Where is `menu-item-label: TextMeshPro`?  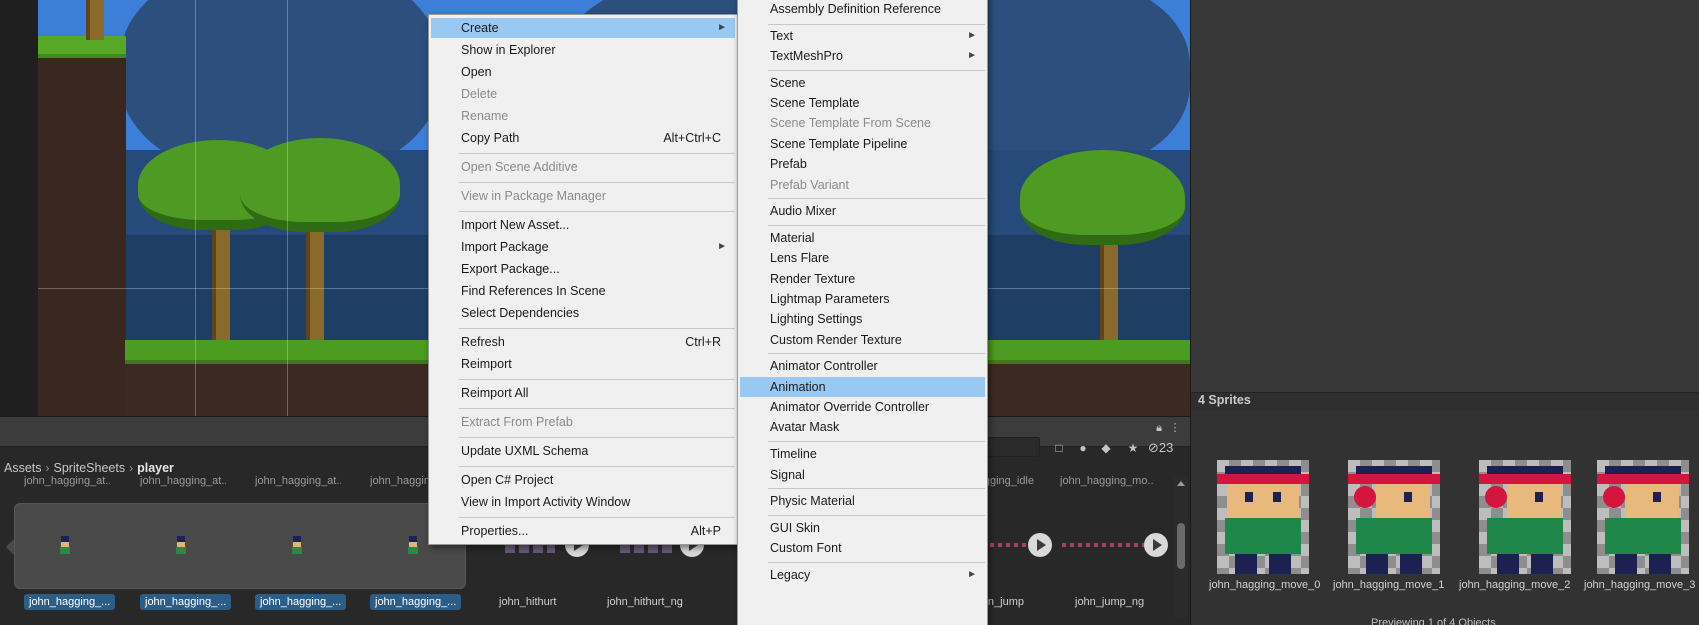
menu-item-label: TextMeshPro is located at coordinates (806, 56).